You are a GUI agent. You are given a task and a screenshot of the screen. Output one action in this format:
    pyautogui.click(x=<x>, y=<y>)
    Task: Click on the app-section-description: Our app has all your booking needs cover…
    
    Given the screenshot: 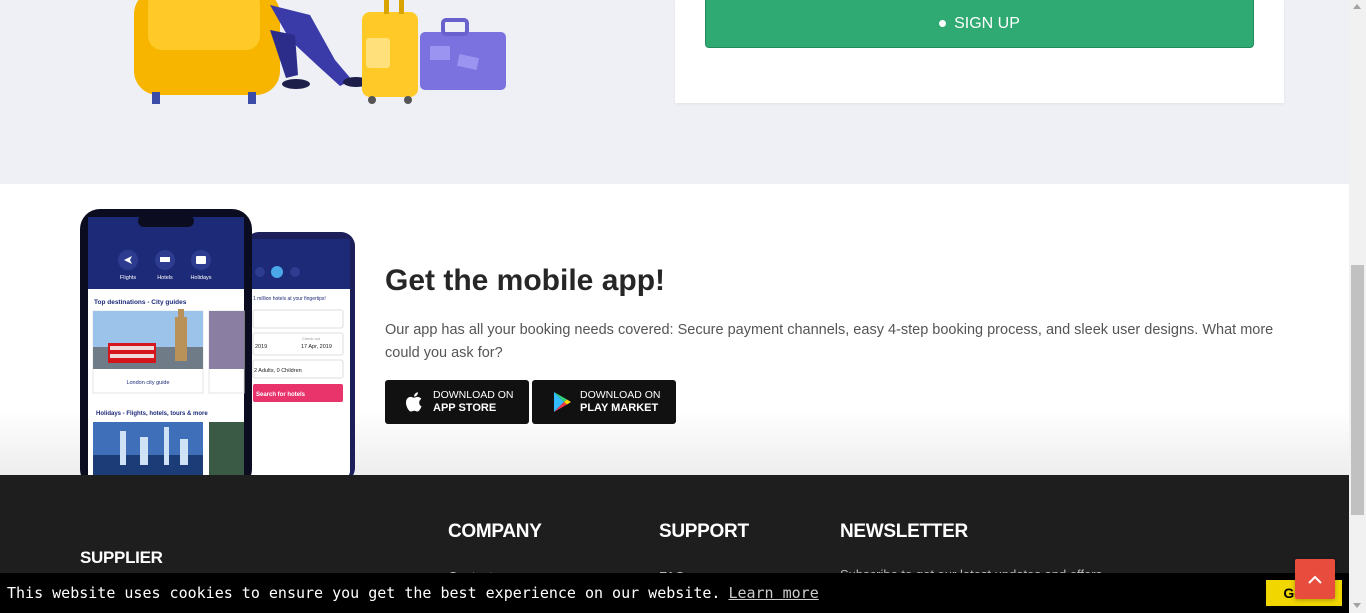 What is the action you would take?
    pyautogui.click(x=829, y=341)
    